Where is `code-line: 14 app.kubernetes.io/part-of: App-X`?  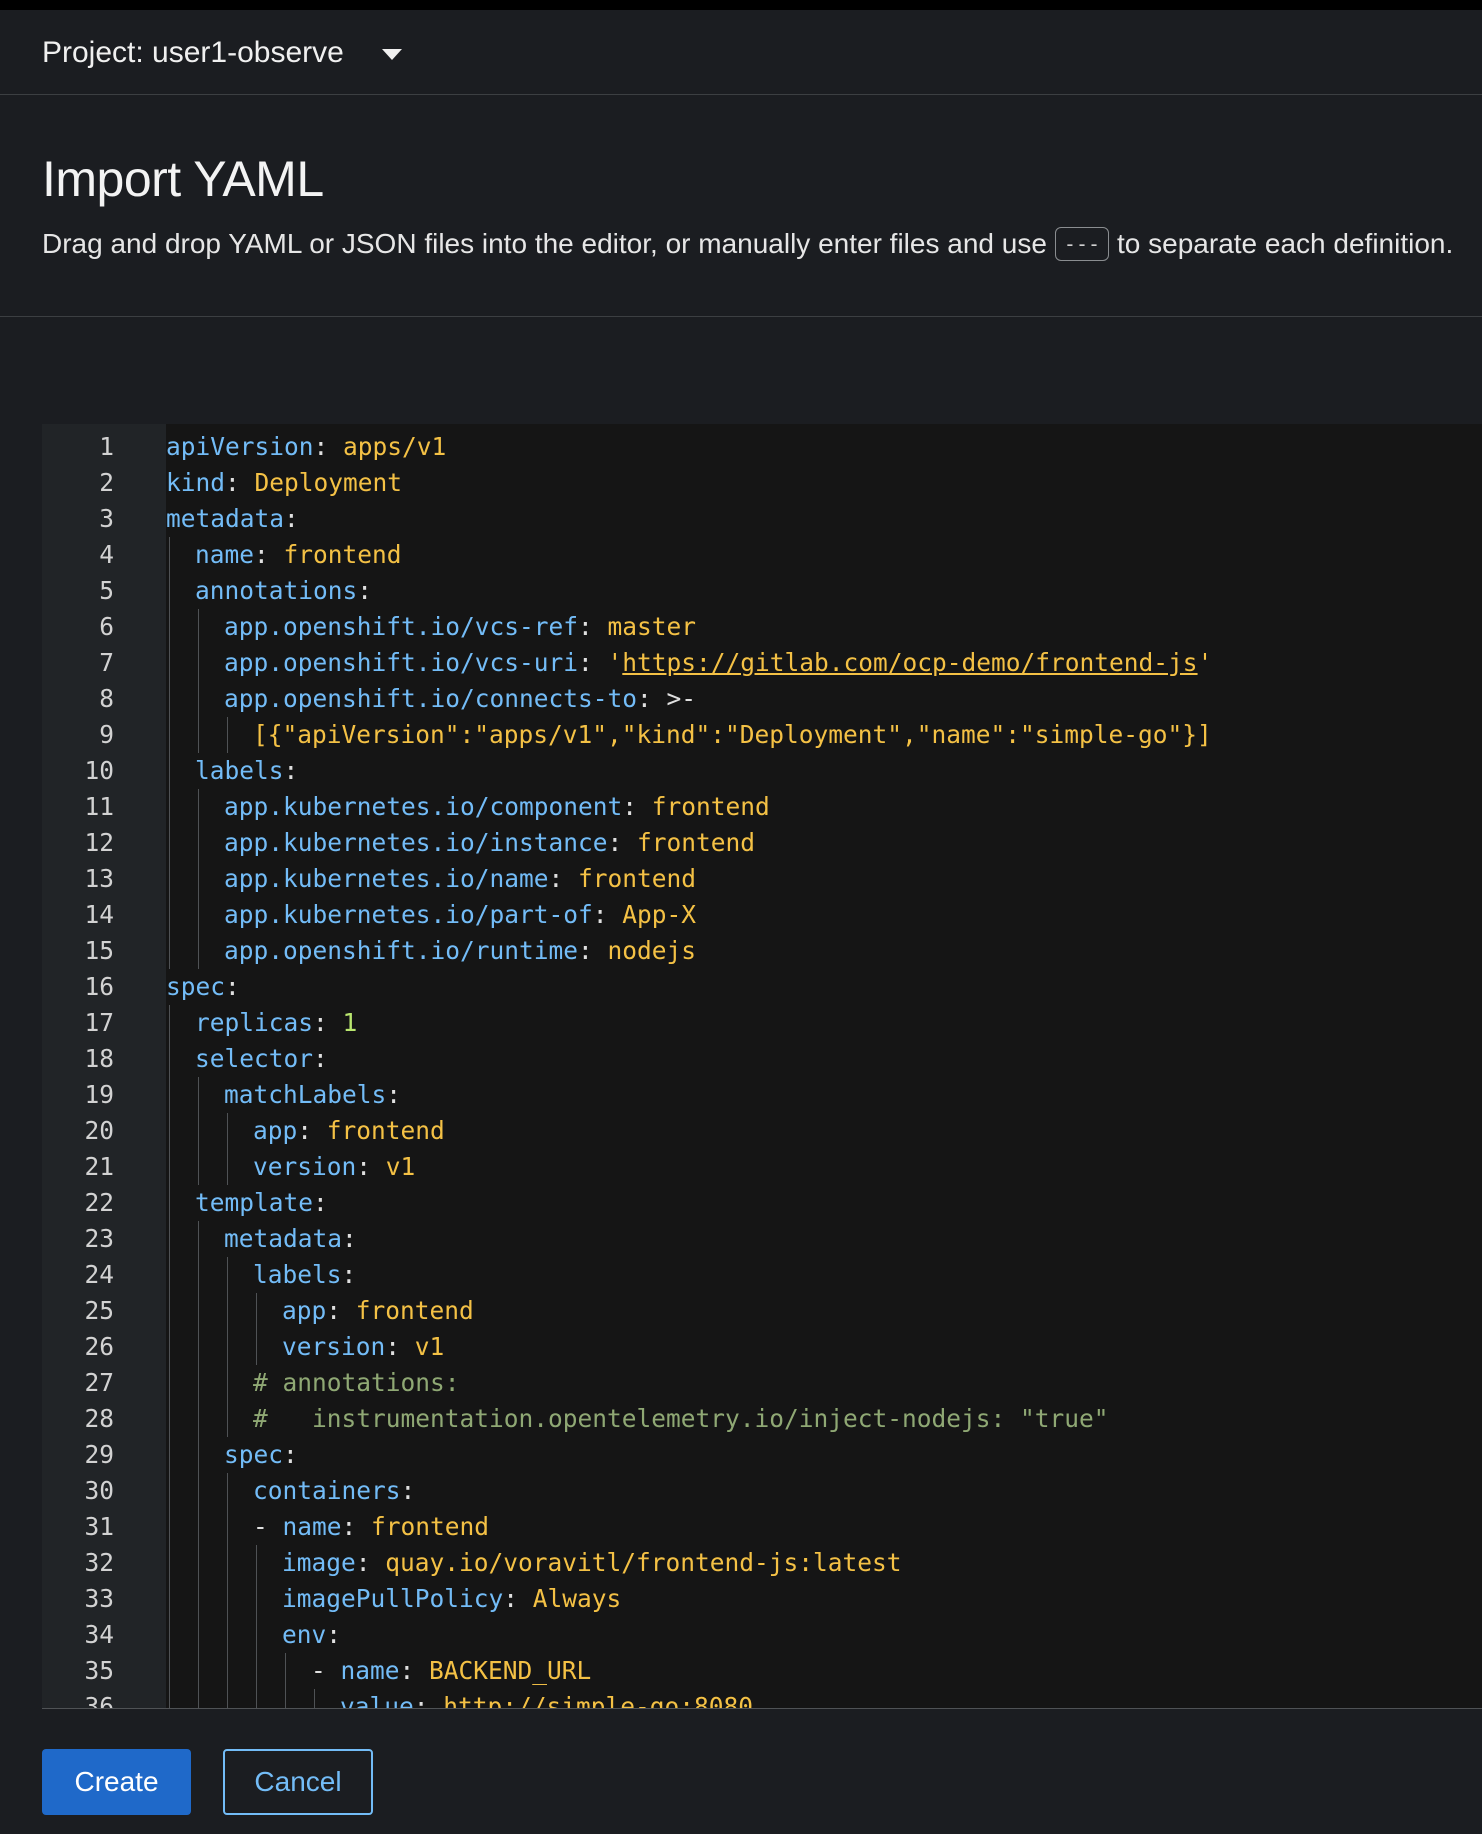 code-line: 14 app.kubernetes.io/part-of: App-X is located at coordinates (762, 915).